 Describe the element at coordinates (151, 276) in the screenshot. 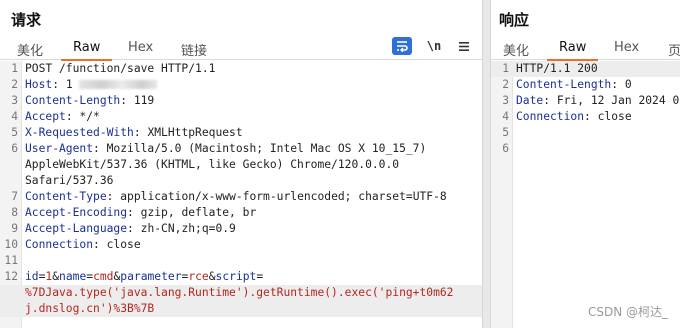

I see `param-name: parameter` at that location.